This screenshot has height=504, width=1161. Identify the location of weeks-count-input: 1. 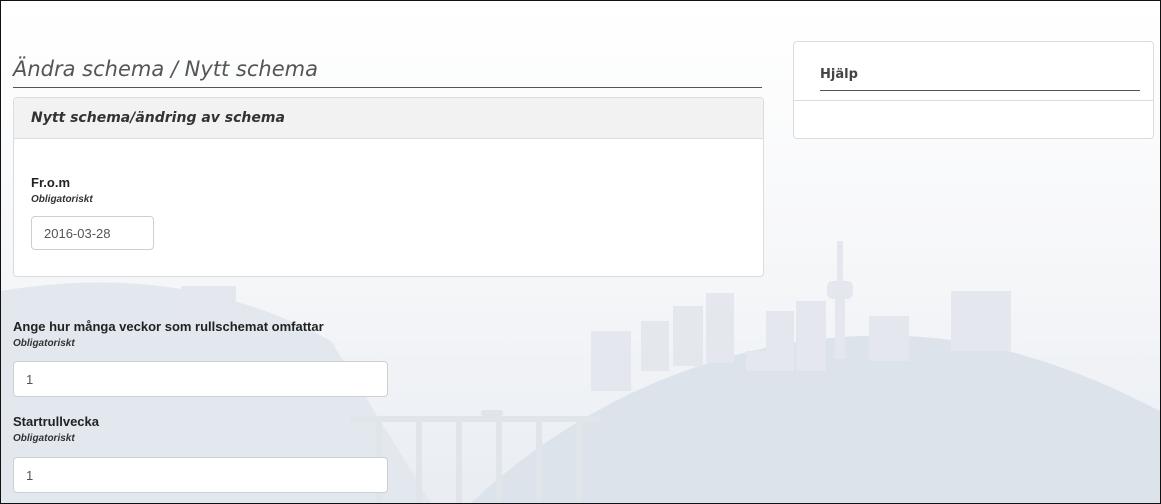
(200, 379).